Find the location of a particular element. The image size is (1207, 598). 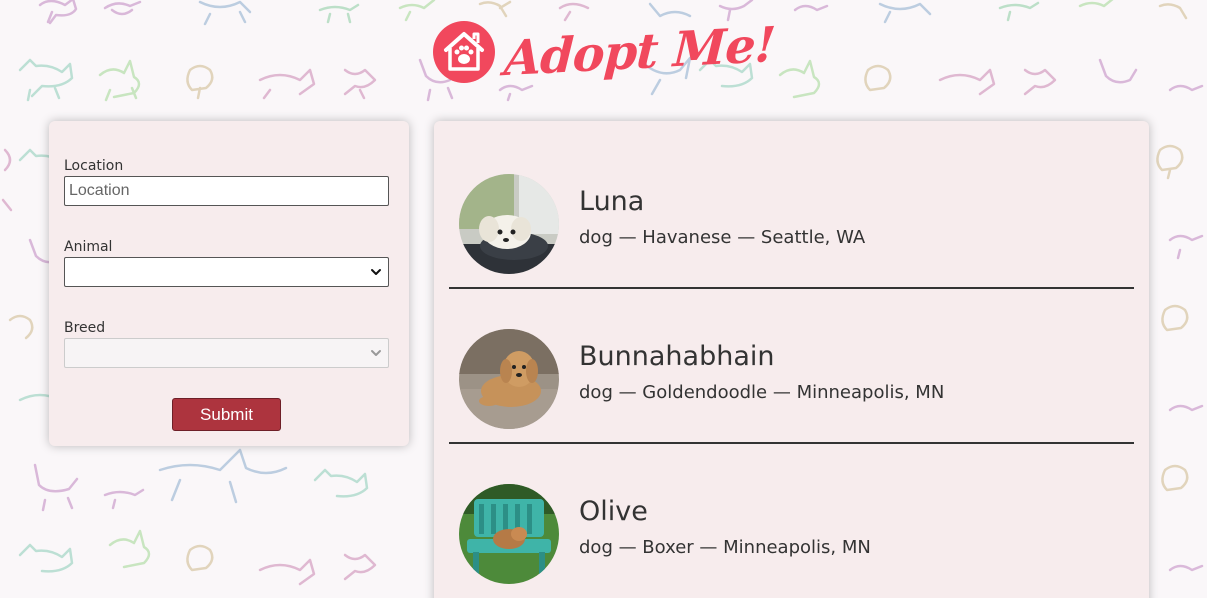

pet-name: Luna is located at coordinates (612, 201).